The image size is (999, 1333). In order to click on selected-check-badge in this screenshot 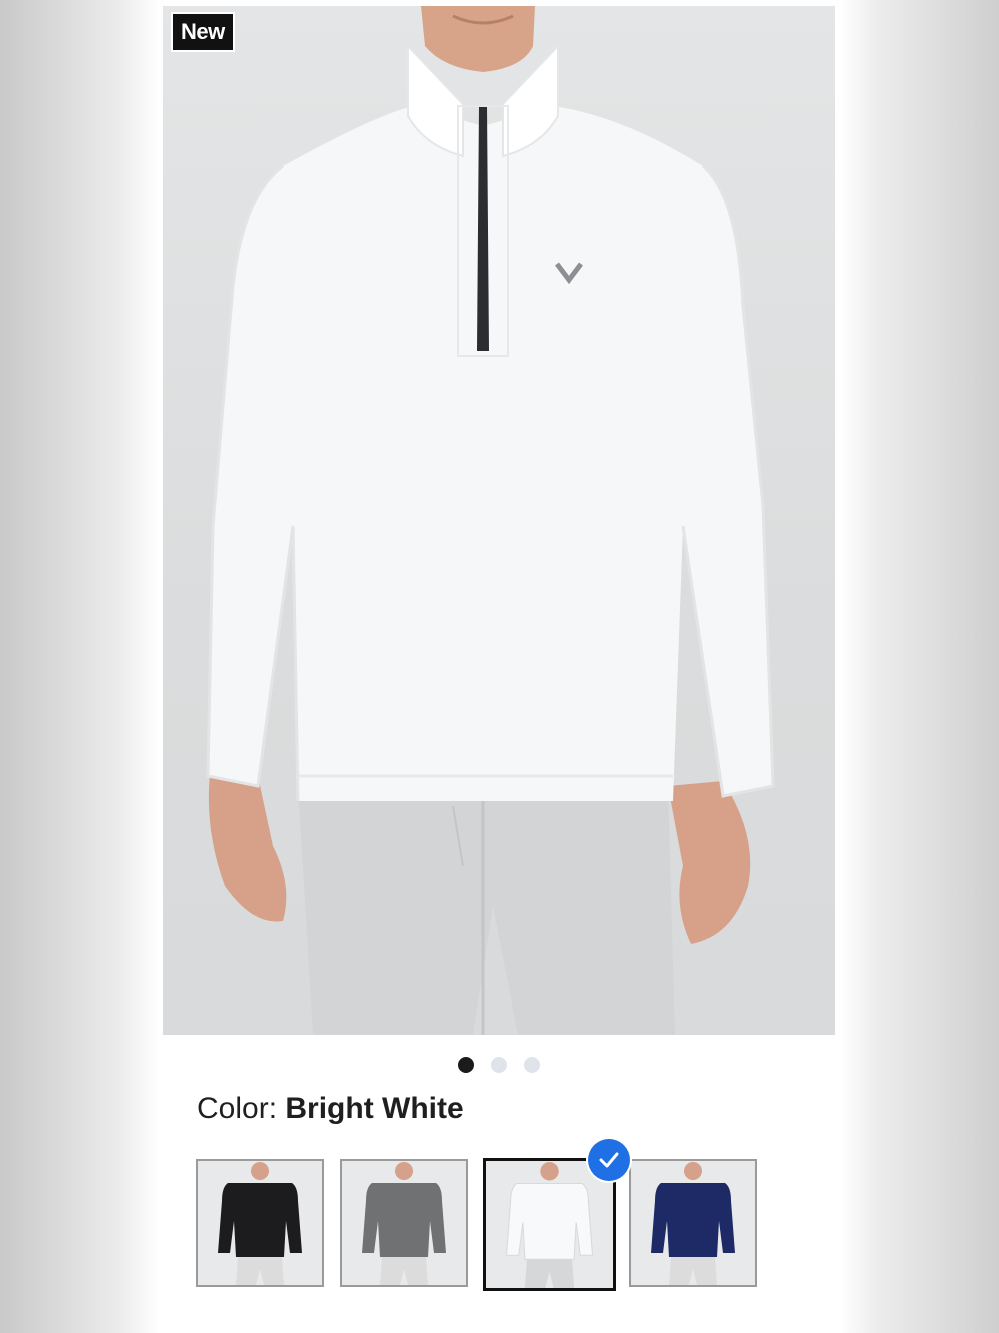, I will do `click(609, 1160)`.